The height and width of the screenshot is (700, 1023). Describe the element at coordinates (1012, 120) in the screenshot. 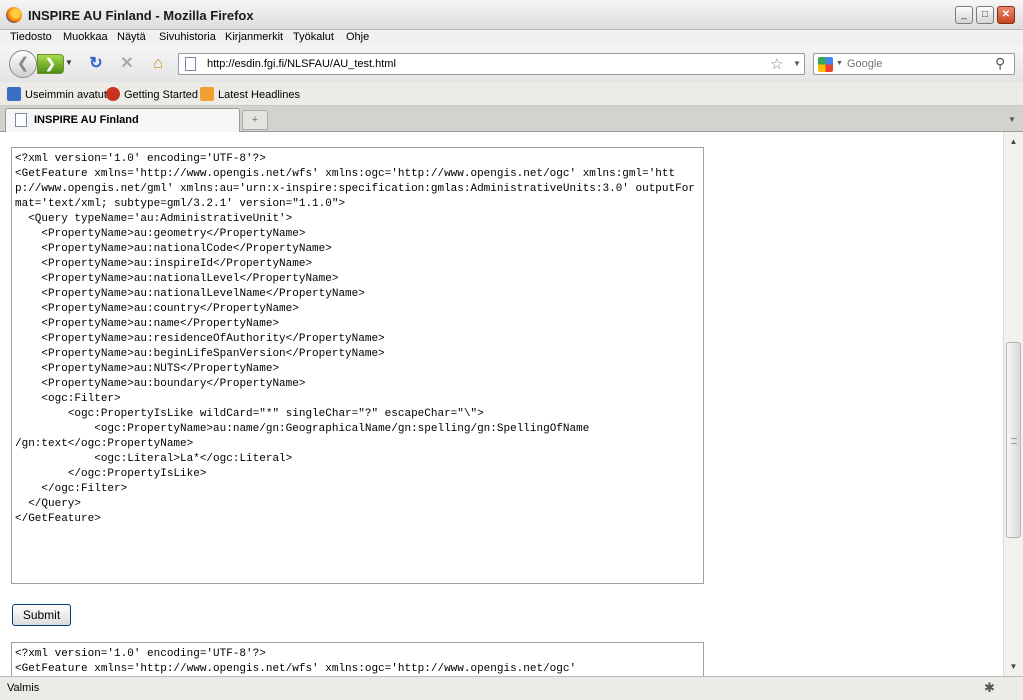

I see `tab-list-dropdown-icon: ▼` at that location.